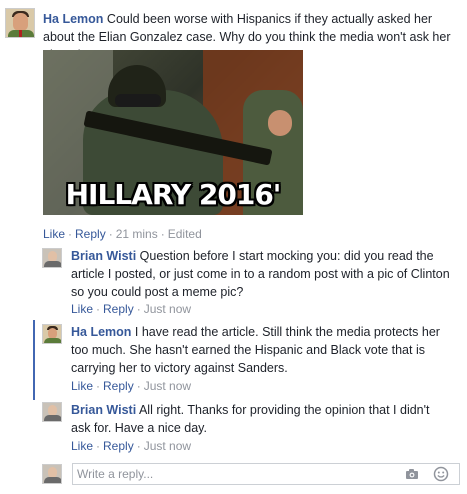  What do you see at coordinates (185, 234) in the screenshot?
I see `edited-label: Edited` at bounding box center [185, 234].